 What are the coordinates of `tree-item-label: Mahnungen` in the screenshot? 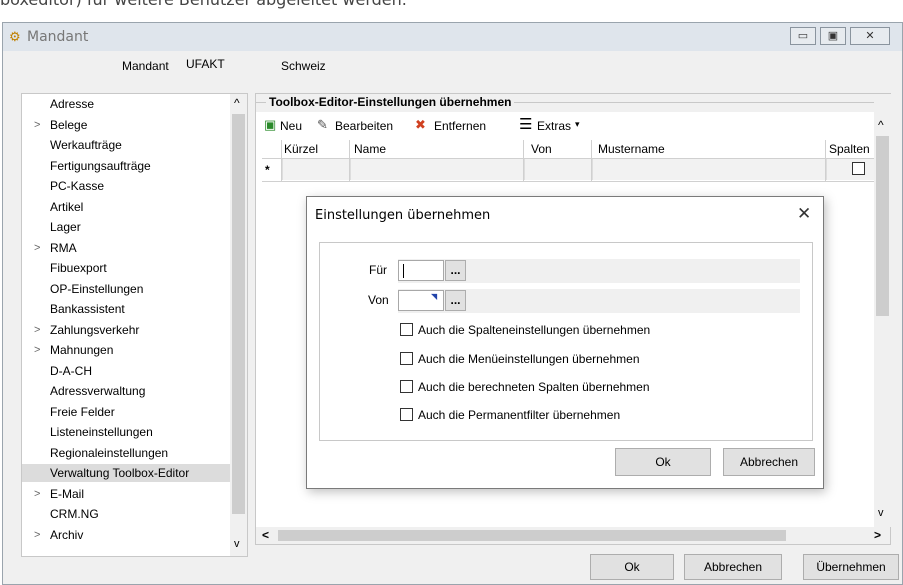 It's located at (82, 350).